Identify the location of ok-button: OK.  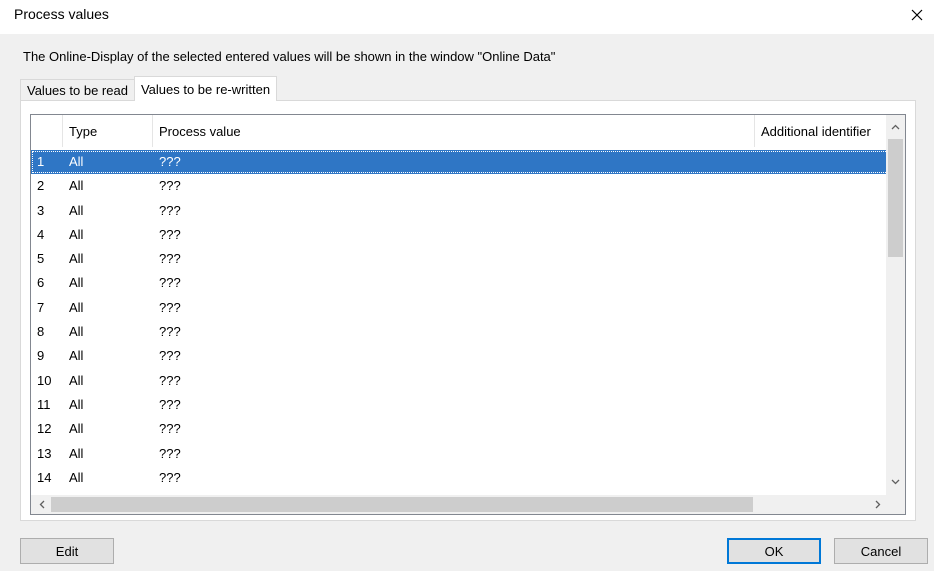
(774, 551).